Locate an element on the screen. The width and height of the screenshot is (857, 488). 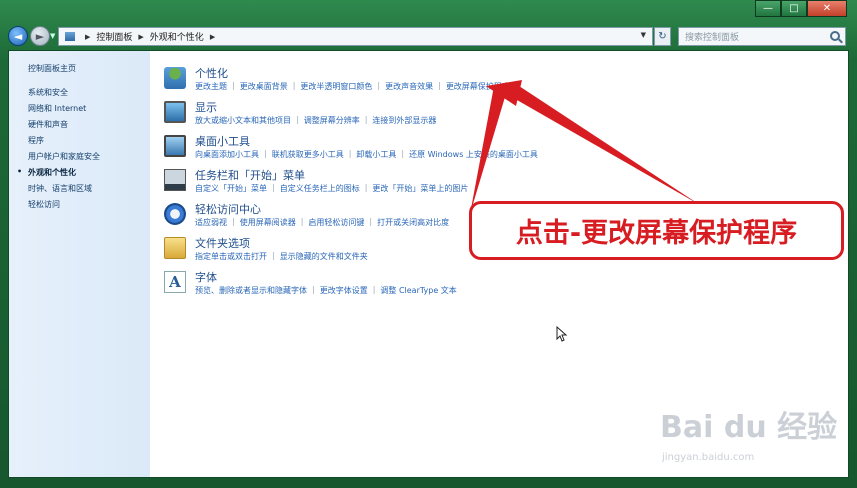
link-change-start-picture: 更改「开始」菜单上的图片 is located at coordinates (420, 188).